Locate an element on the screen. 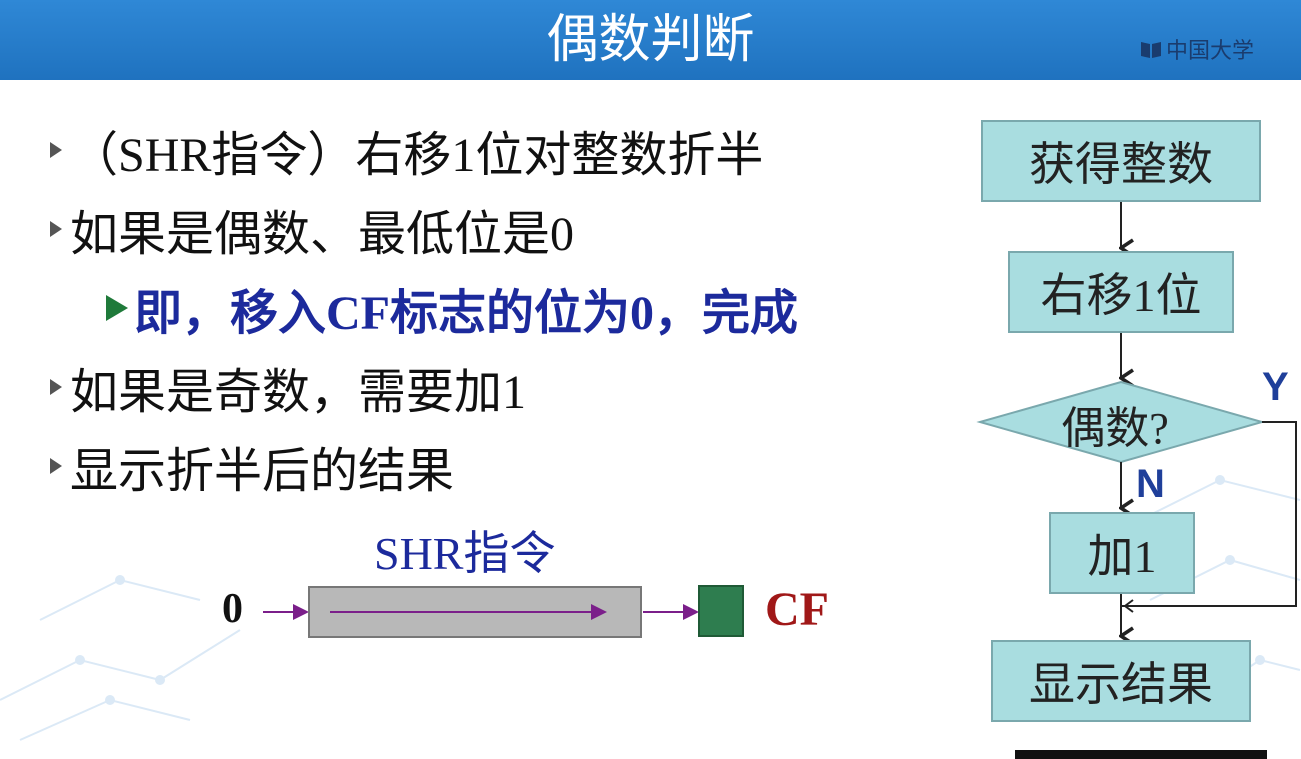 This screenshot has width=1301, height=759. bullet-item: （SHR指令）右移1位对整数折半 is located at coordinates (406, 150).